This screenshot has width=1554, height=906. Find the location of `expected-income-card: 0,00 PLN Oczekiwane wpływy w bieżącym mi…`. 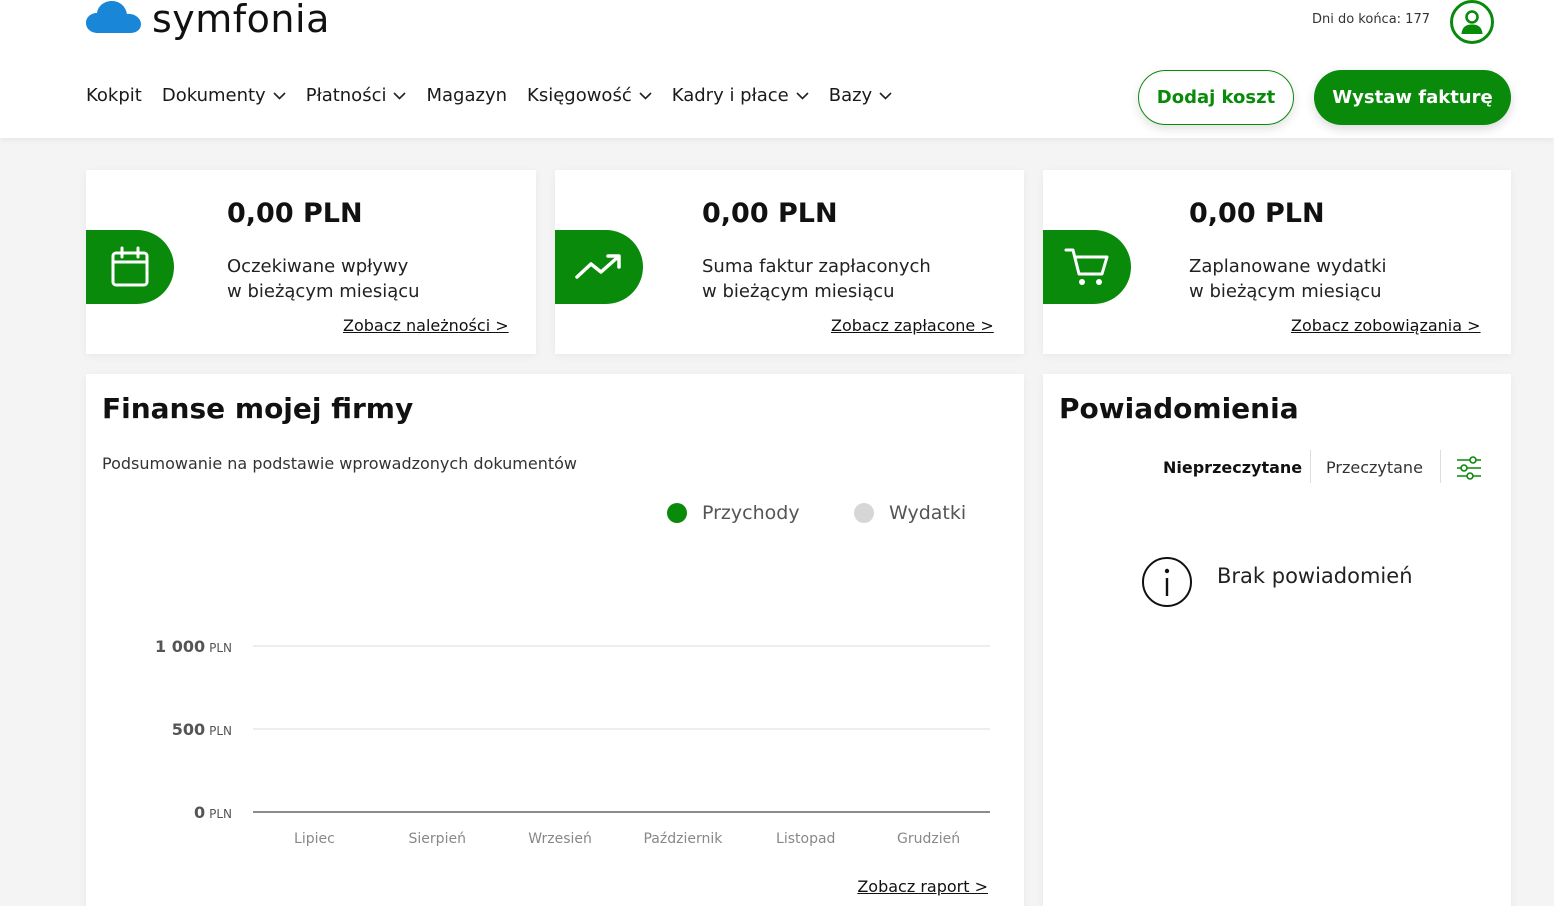

expected-income-card: 0,00 PLN Oczekiwane wpływy w bieżącym mi… is located at coordinates (311, 262).